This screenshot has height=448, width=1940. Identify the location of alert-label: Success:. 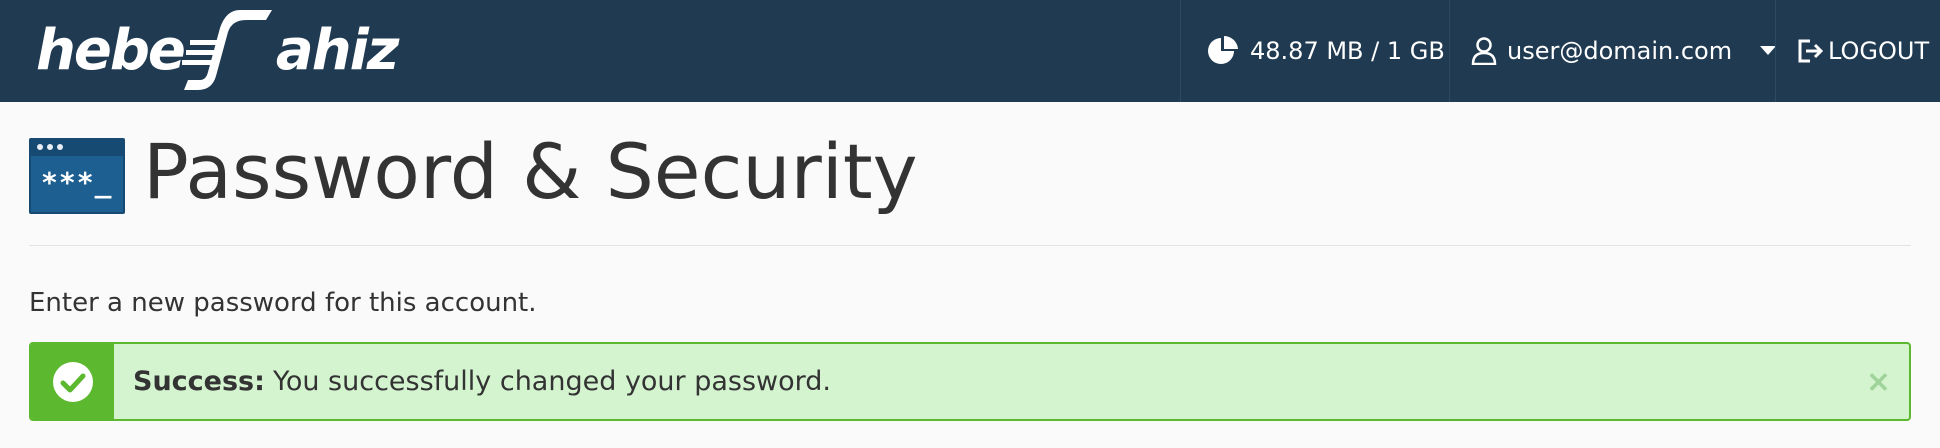
(199, 381).